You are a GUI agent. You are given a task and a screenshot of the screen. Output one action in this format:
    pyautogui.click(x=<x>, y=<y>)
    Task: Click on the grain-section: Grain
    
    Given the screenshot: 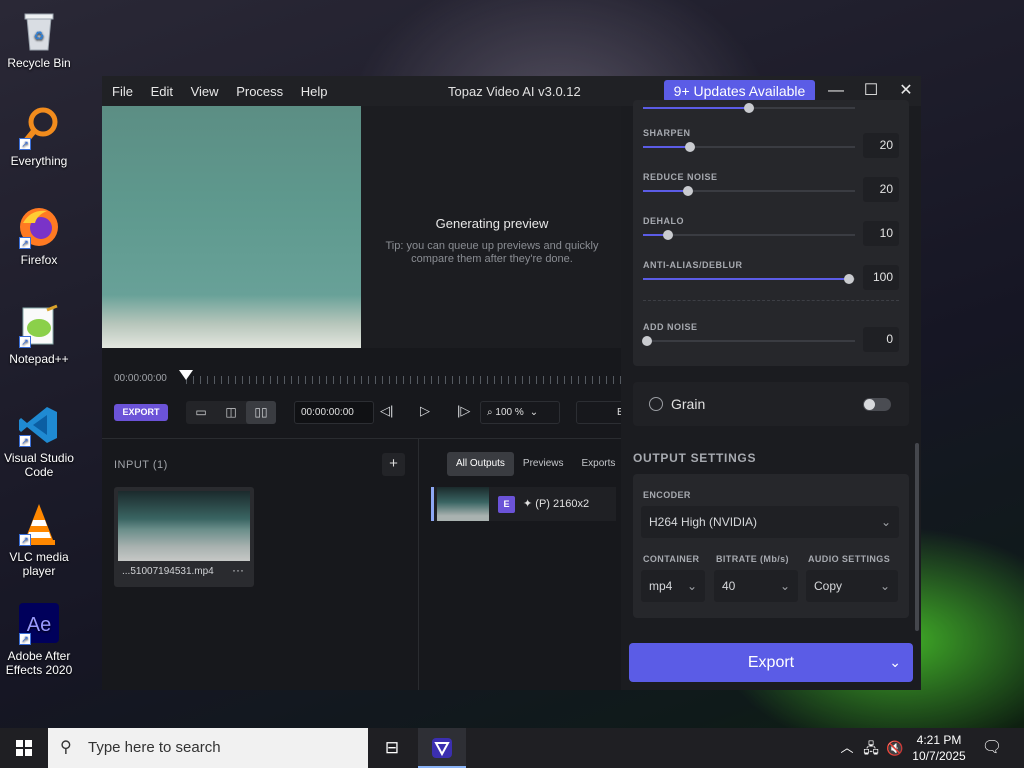 What is the action you would take?
    pyautogui.click(x=771, y=404)
    